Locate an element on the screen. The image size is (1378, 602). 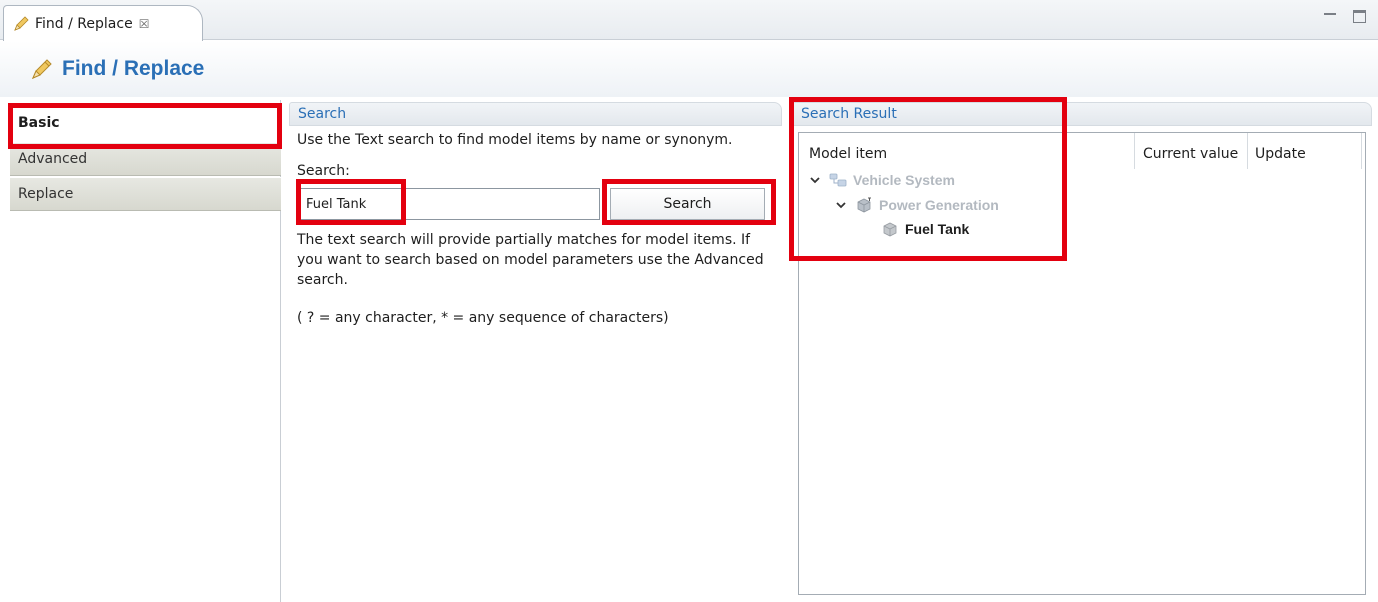
nav-item-replace: Replace is located at coordinates (145, 194).